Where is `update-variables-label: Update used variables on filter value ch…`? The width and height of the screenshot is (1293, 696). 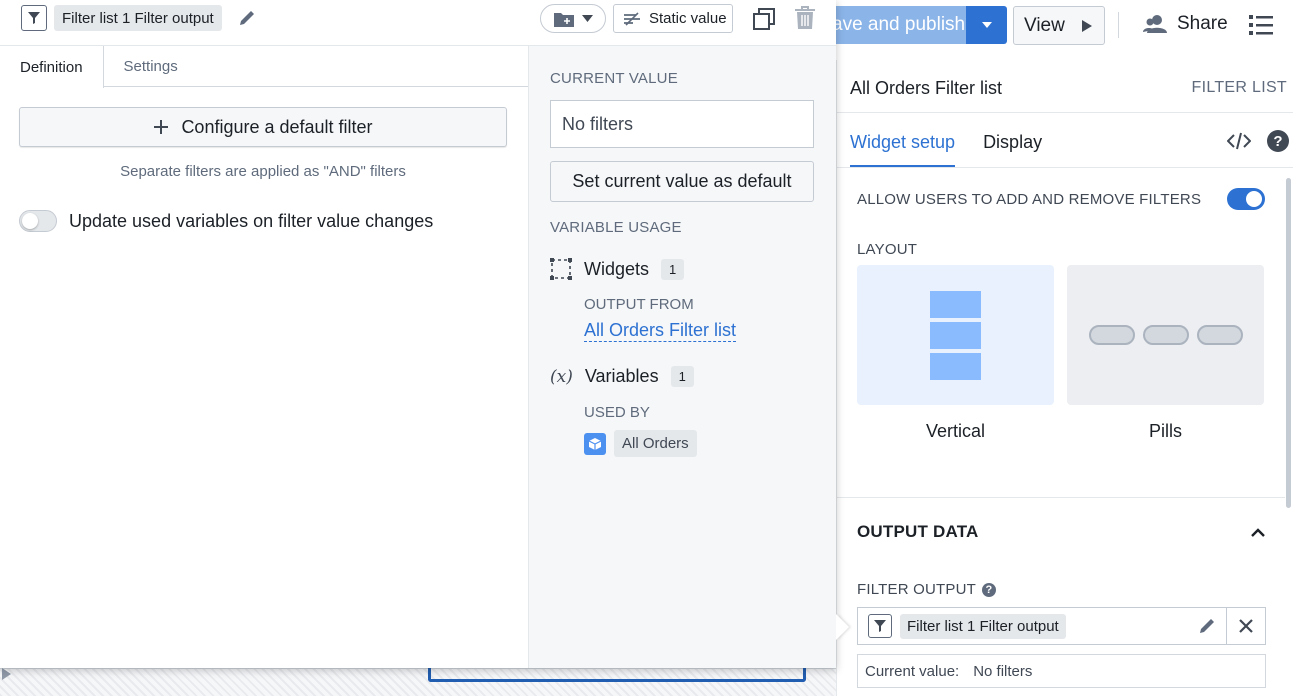
update-variables-label: Update used variables on filter value ch… is located at coordinates (251, 220).